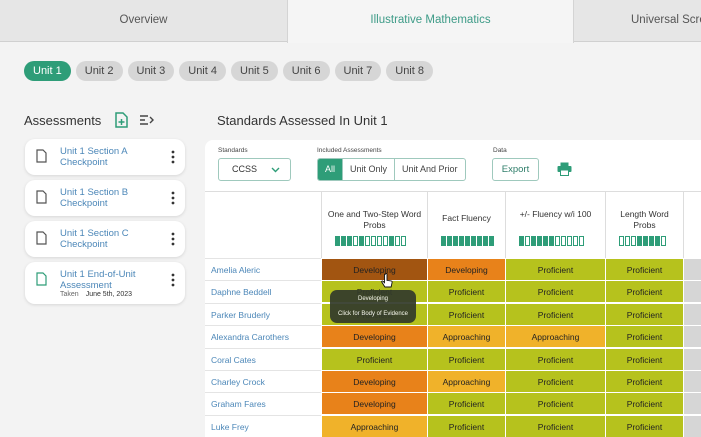  What do you see at coordinates (151, 71) in the screenshot?
I see `unit-pill-3: Unit 3` at bounding box center [151, 71].